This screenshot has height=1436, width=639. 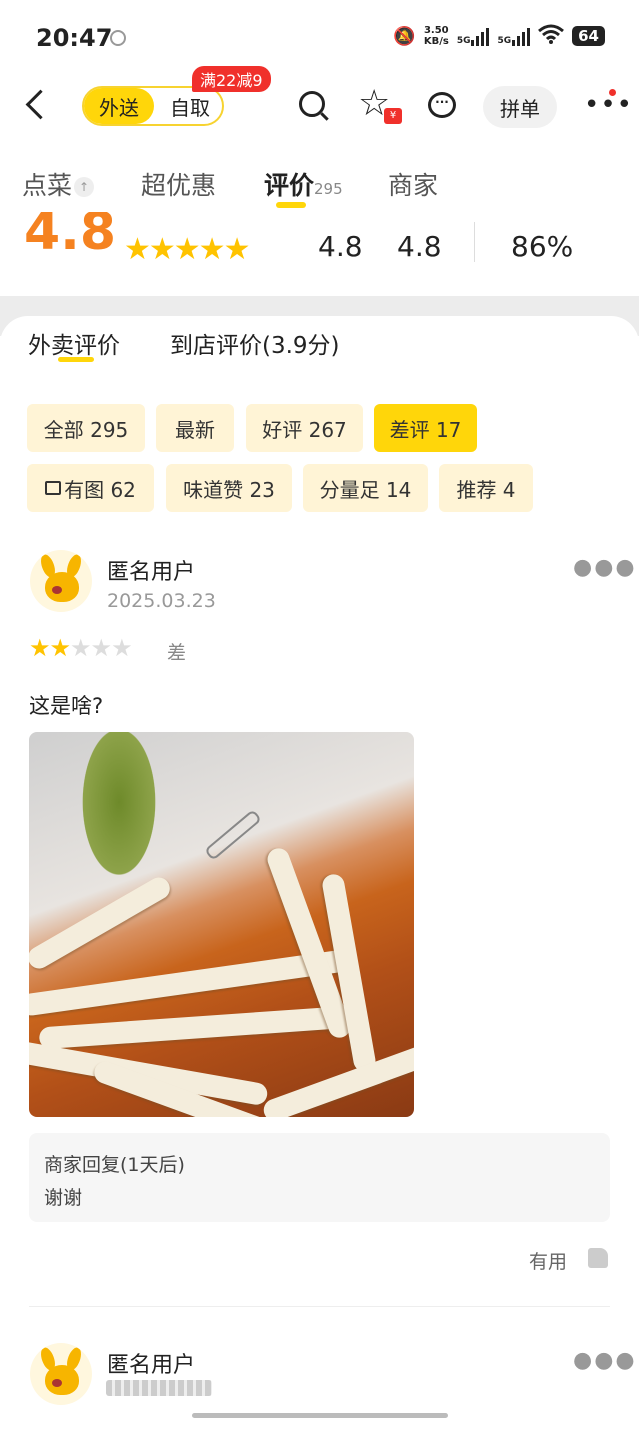 What do you see at coordinates (231, 79) in the screenshot?
I see `promo-badge: 满22减9` at bounding box center [231, 79].